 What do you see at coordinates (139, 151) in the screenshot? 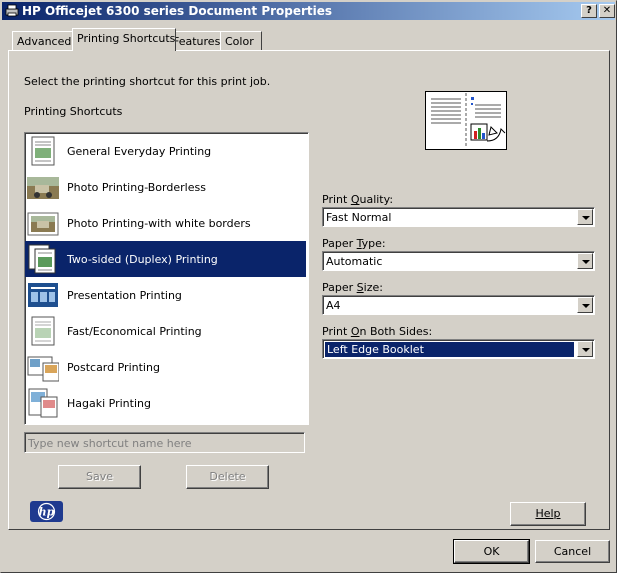
I see `list-item-label: General Everyday Printing` at bounding box center [139, 151].